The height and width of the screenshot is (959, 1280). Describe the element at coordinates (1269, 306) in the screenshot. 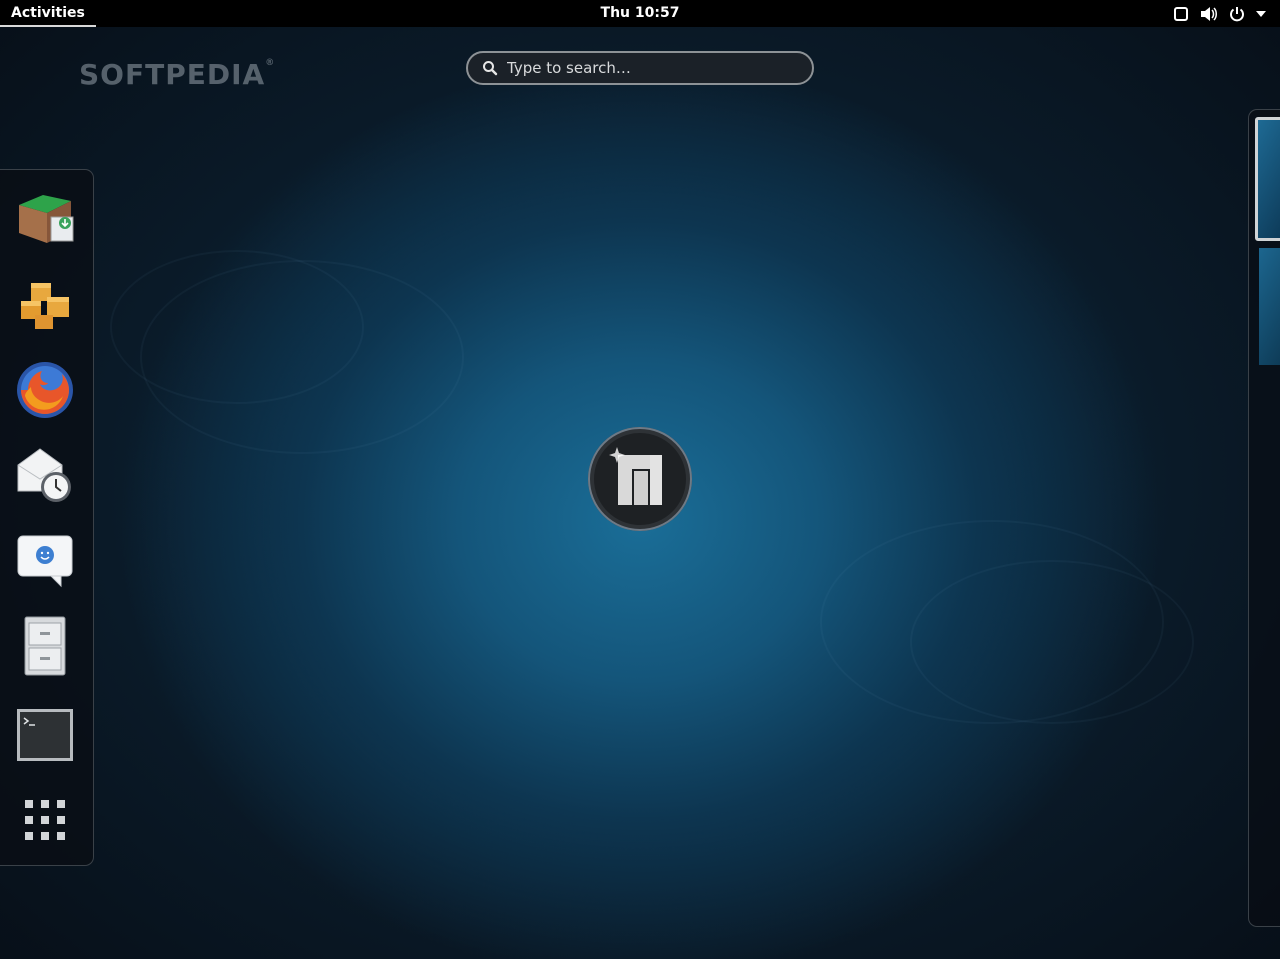

I see `workspace-thumbnail` at that location.